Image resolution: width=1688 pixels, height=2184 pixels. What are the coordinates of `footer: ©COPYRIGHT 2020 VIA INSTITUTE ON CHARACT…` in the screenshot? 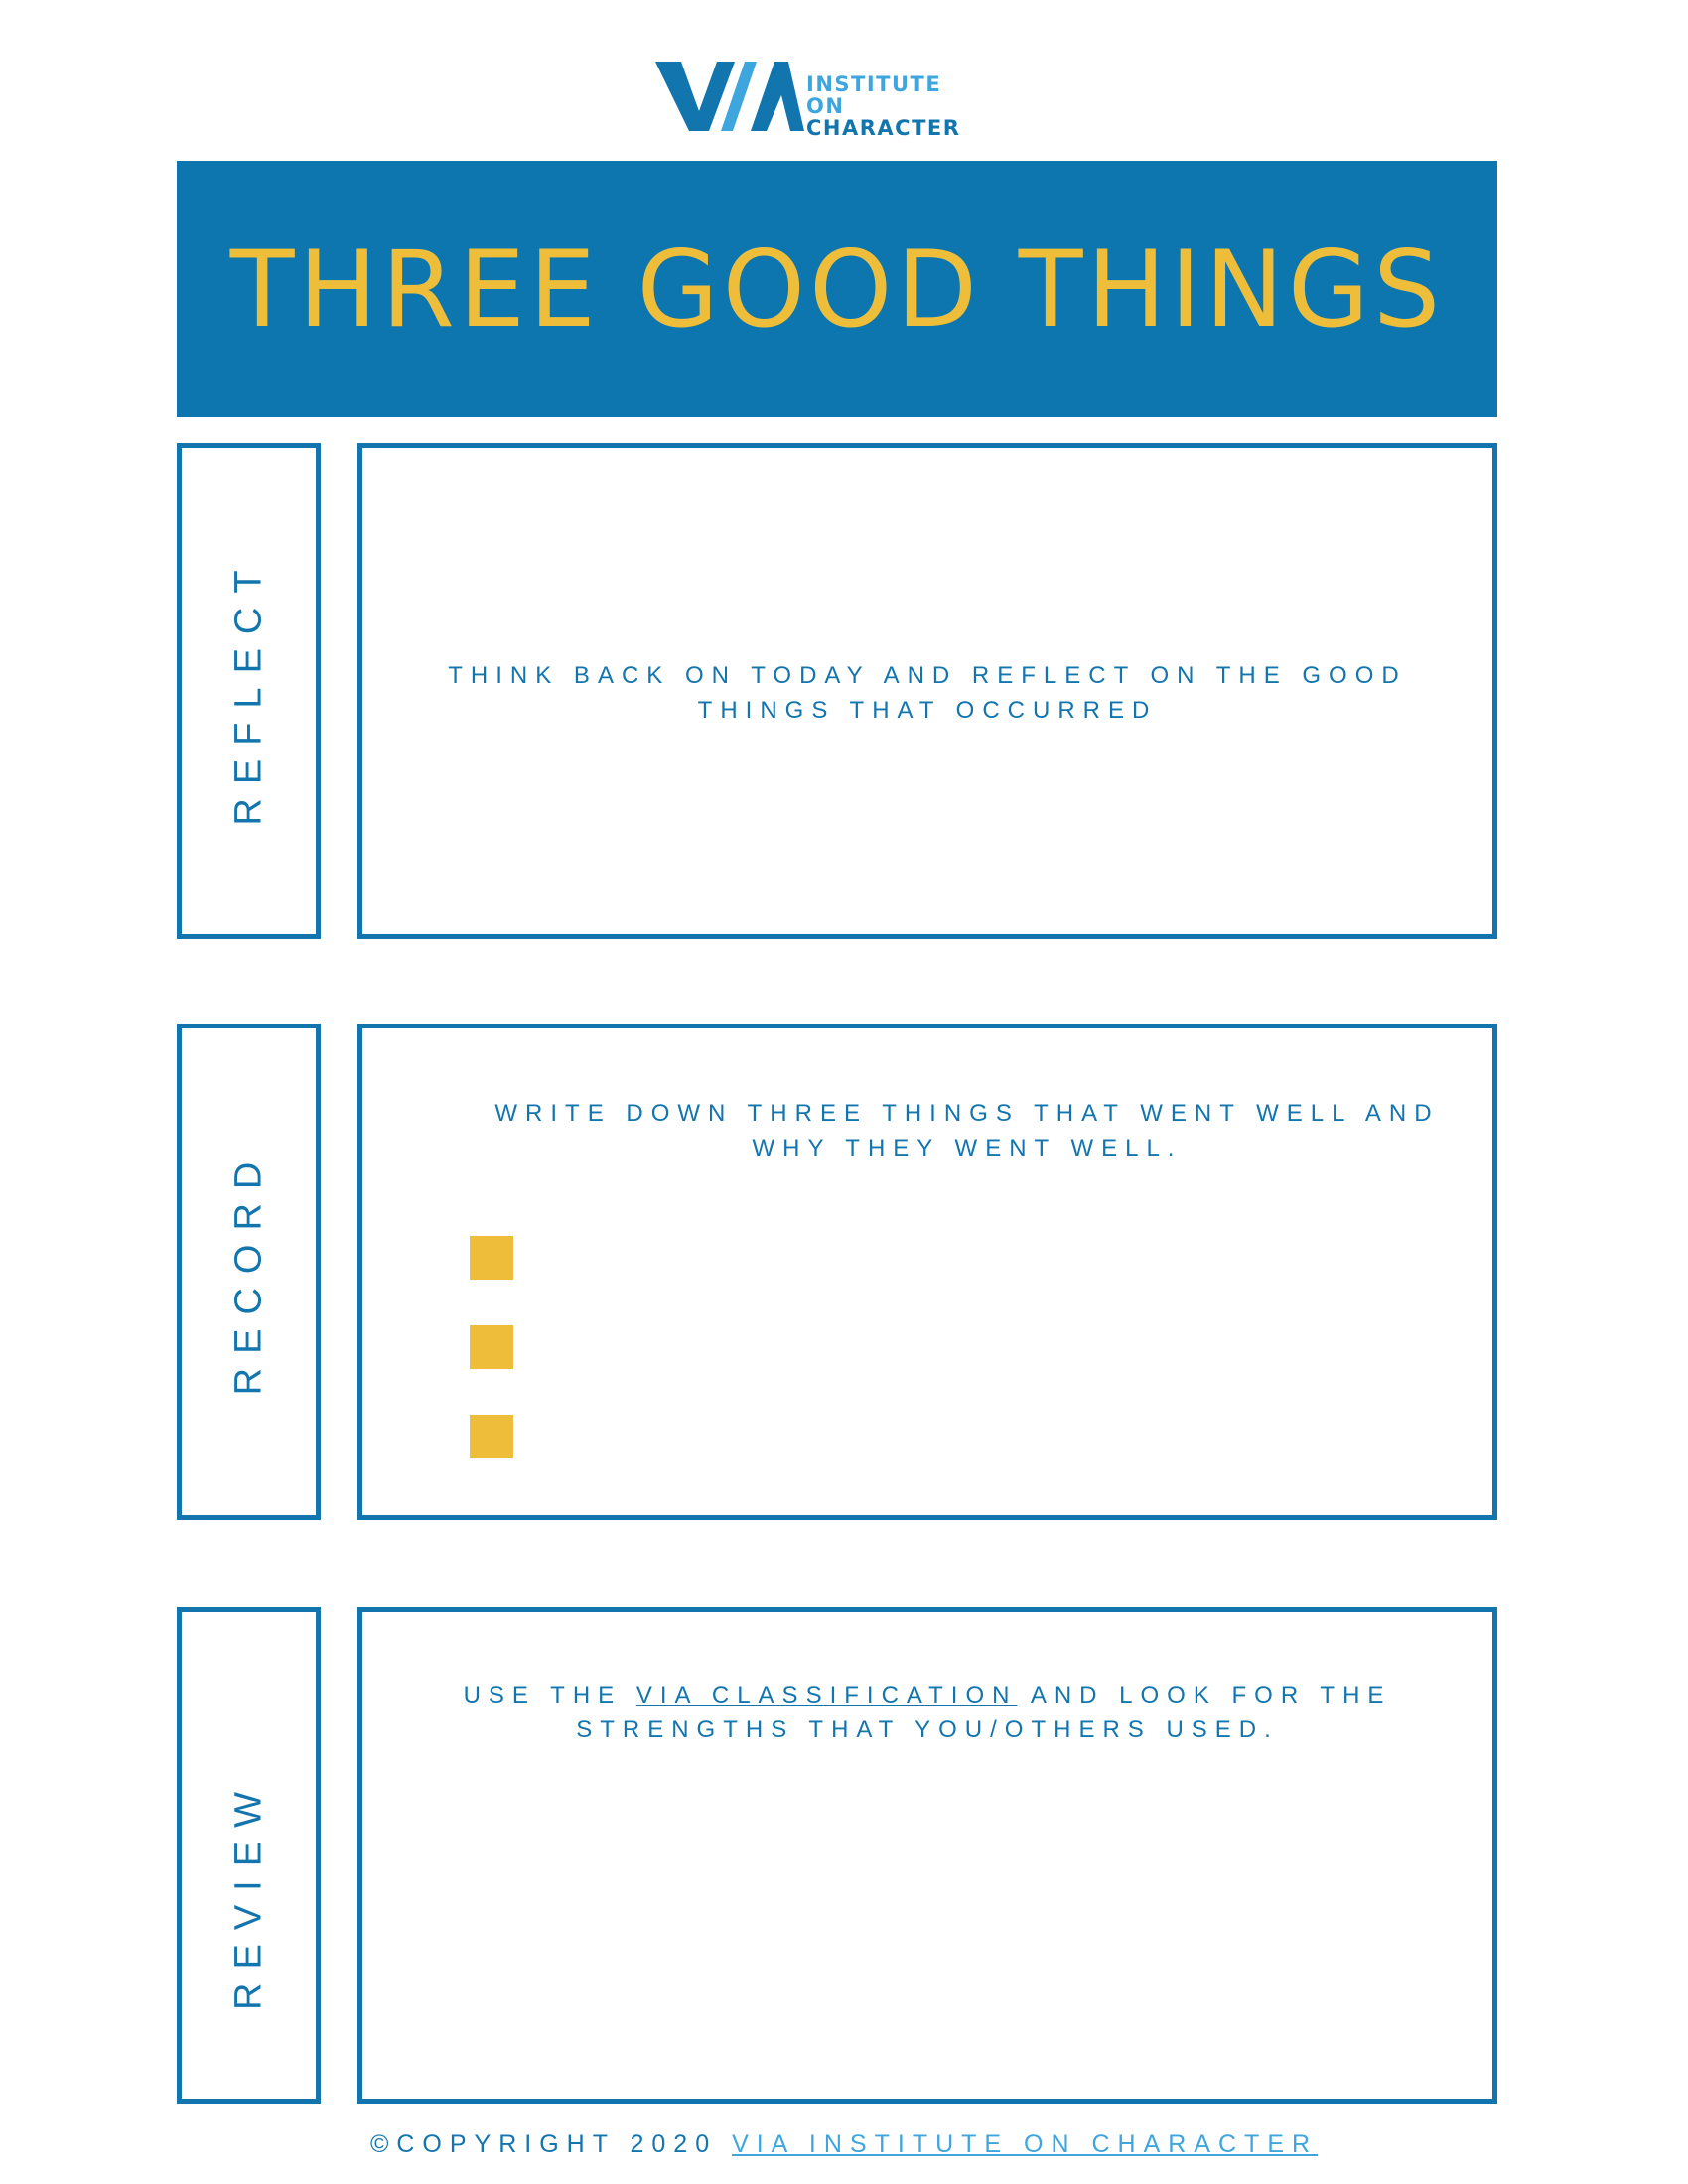 It's located at (844, 2144).